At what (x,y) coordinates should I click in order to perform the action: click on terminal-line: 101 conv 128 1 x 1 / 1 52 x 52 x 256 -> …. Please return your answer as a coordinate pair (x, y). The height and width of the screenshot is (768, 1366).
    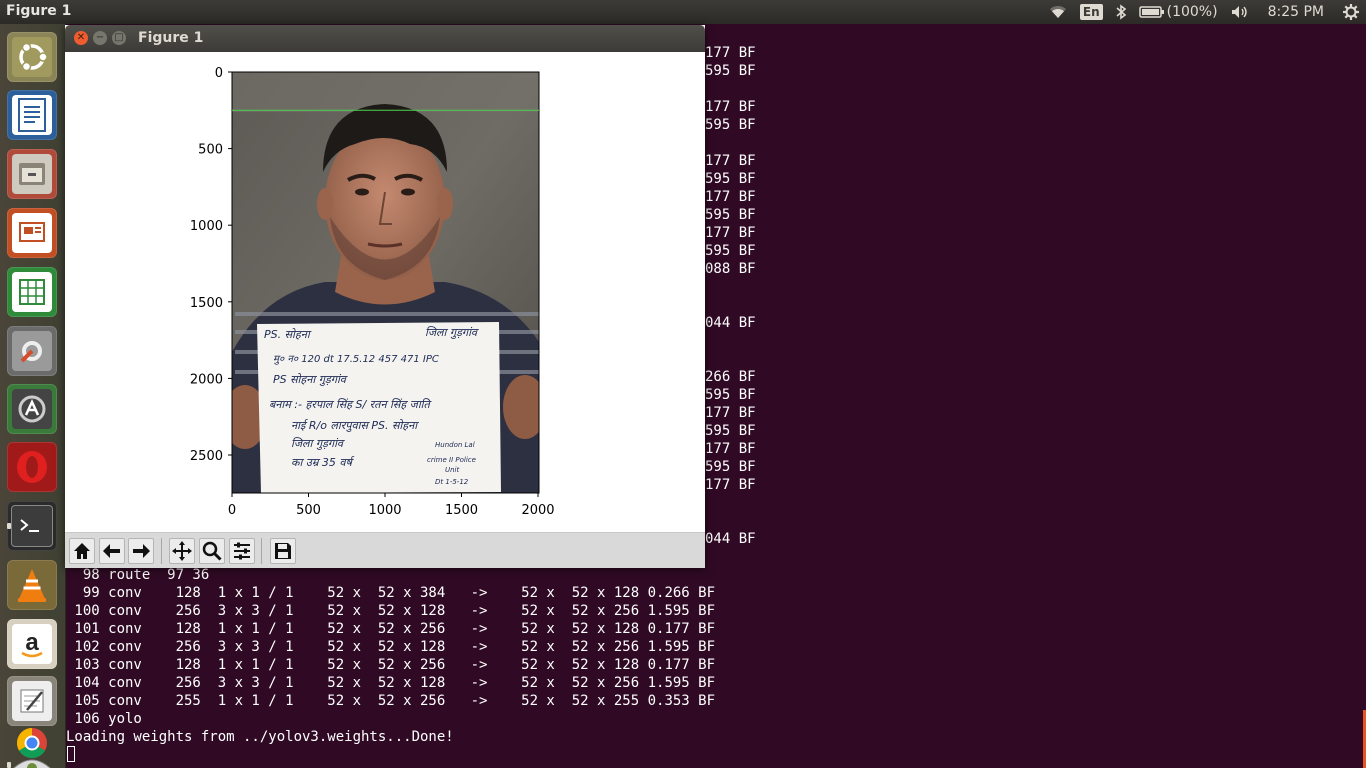
    Looking at the image, I should click on (391, 629).